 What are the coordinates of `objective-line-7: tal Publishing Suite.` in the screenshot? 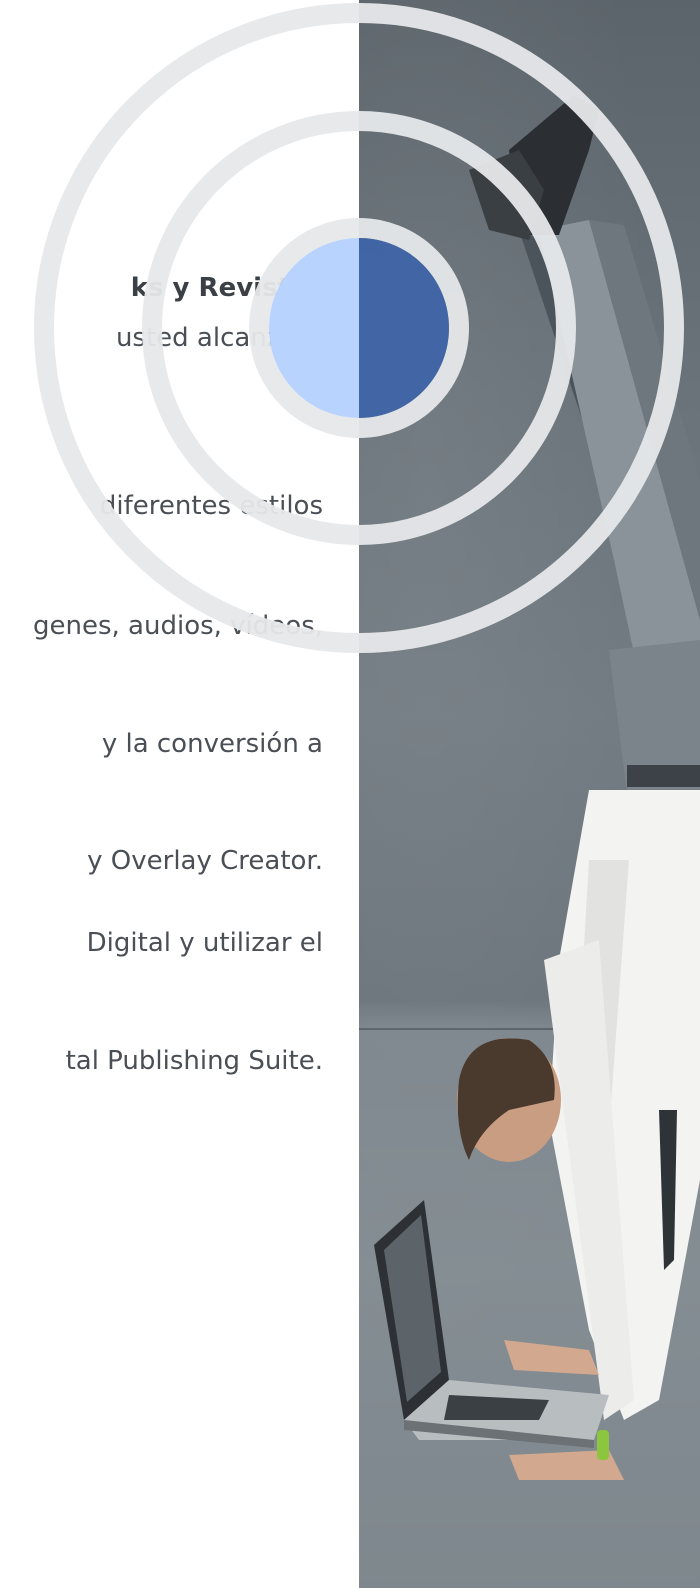 It's located at (194, 1061).